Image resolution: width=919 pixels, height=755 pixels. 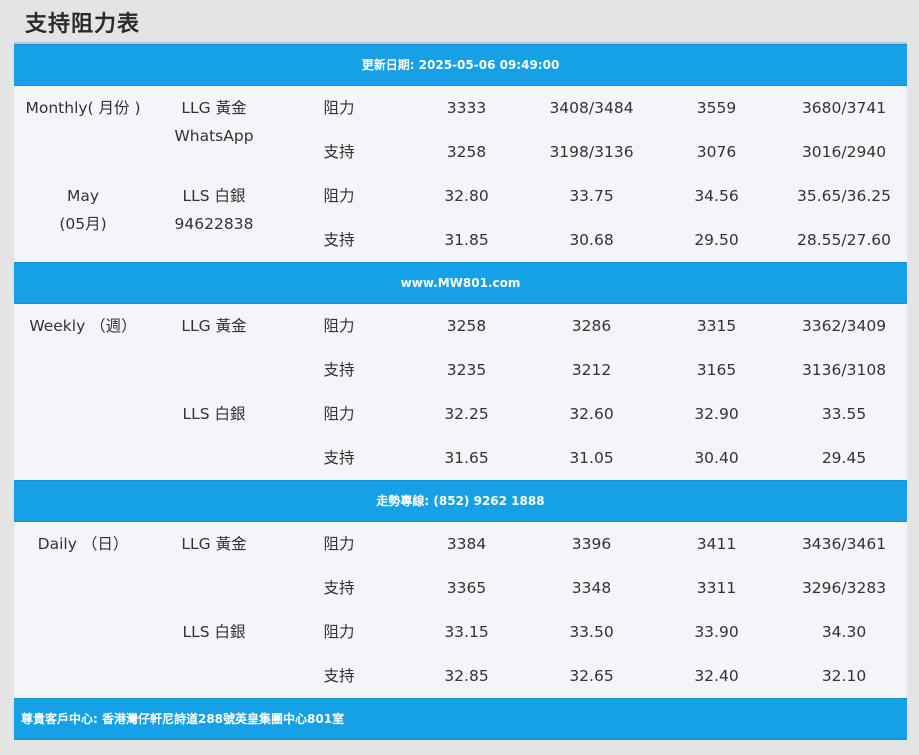 What do you see at coordinates (591, 588) in the screenshot?
I see `level-value: 3348` at bounding box center [591, 588].